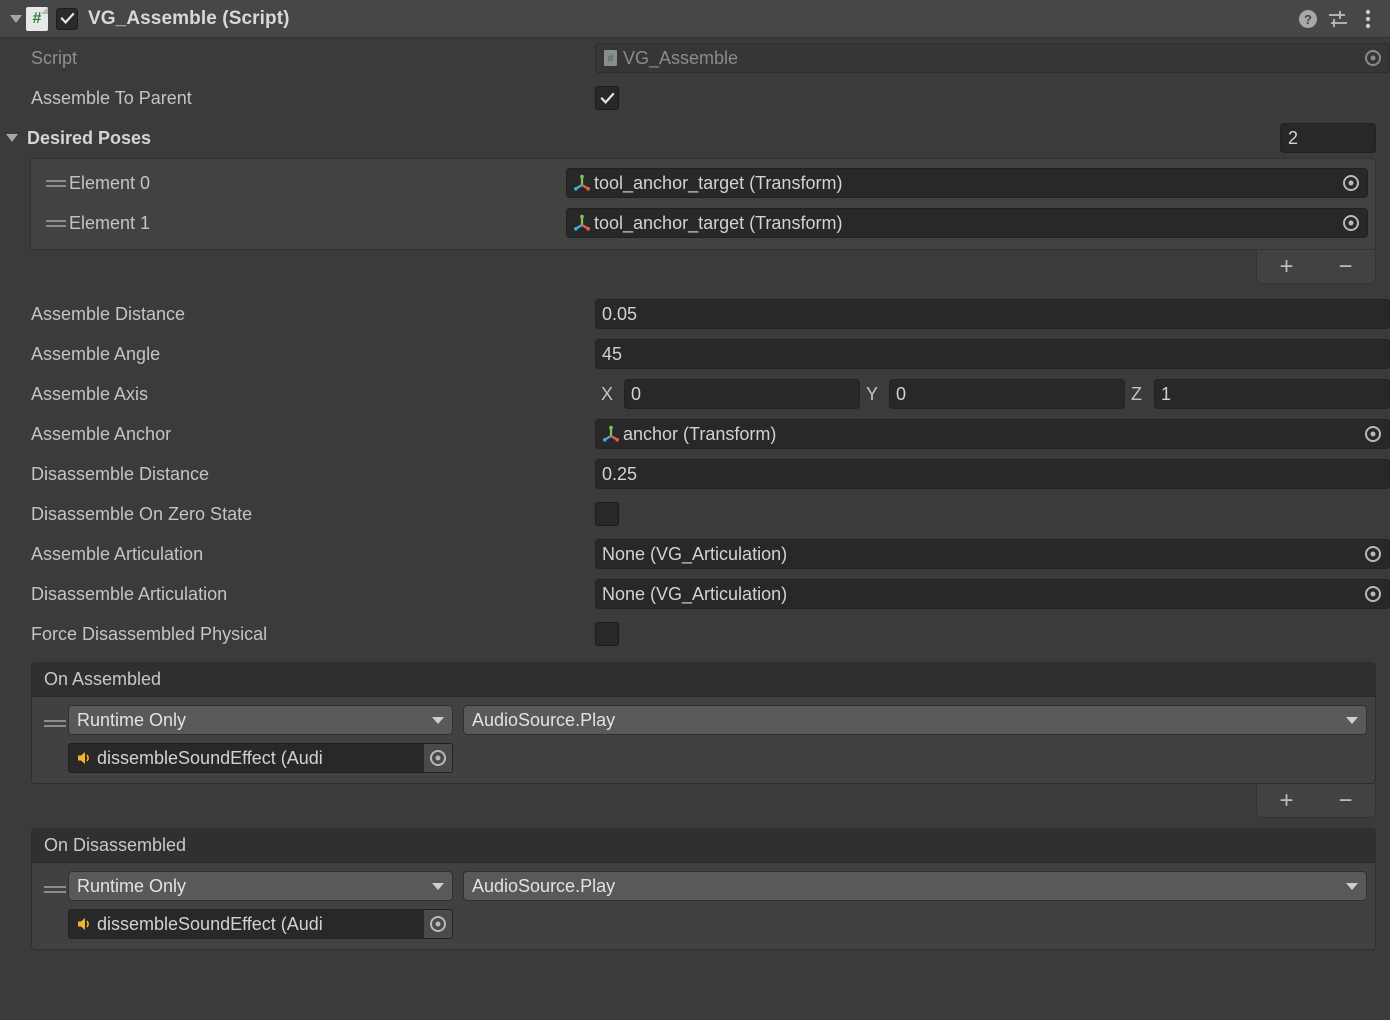 The width and height of the screenshot is (1390, 1020). What do you see at coordinates (872, 393) in the screenshot?
I see `axis-y-label: Y` at bounding box center [872, 393].